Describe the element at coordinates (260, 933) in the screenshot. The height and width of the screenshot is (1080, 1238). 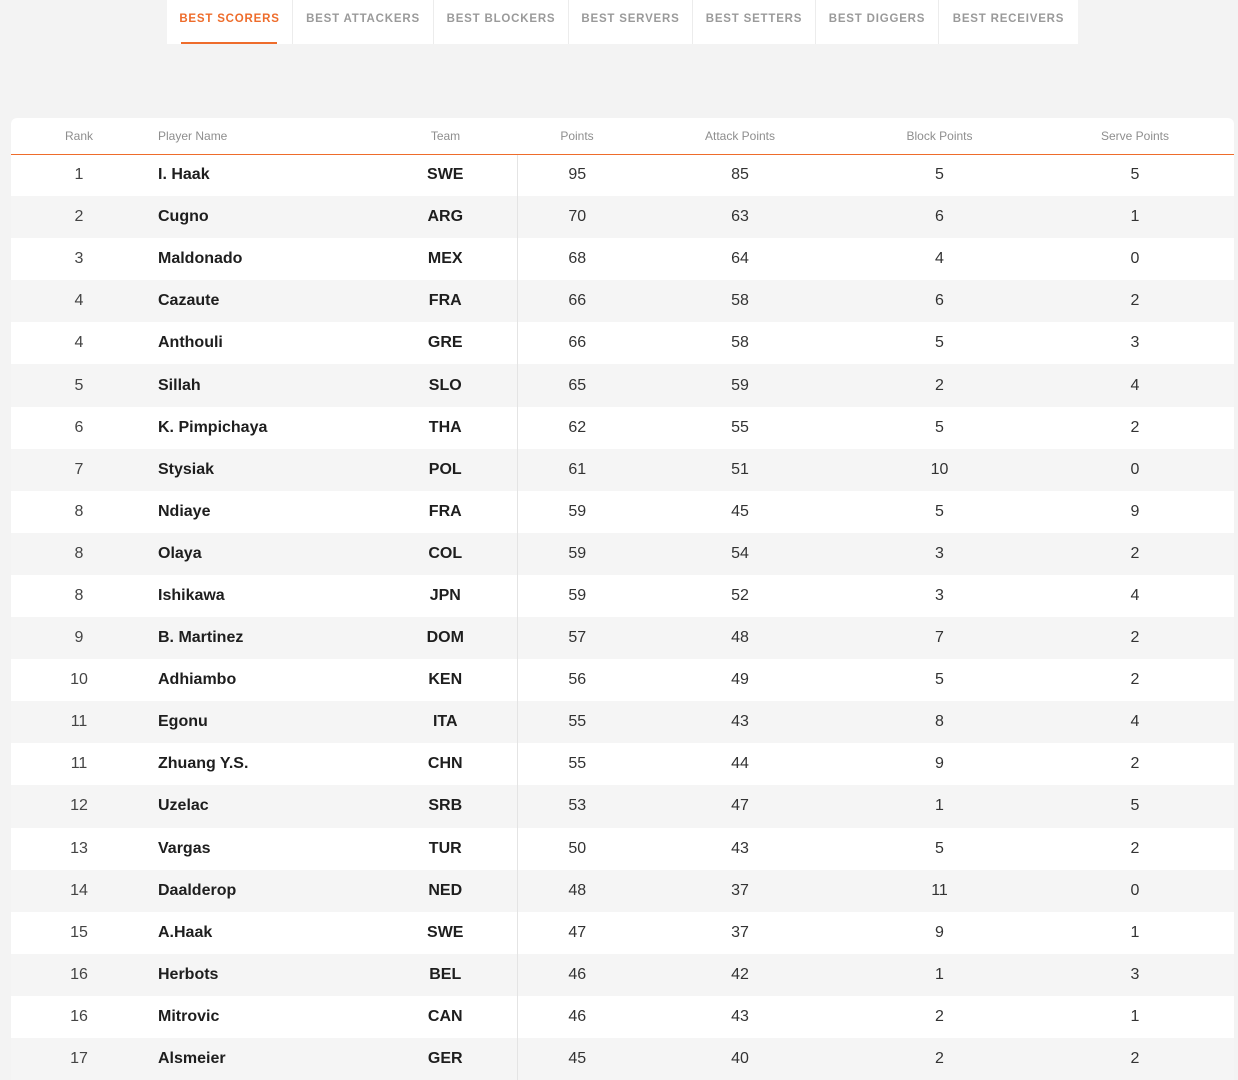
I see `player-name-cell: A.Haak` at that location.